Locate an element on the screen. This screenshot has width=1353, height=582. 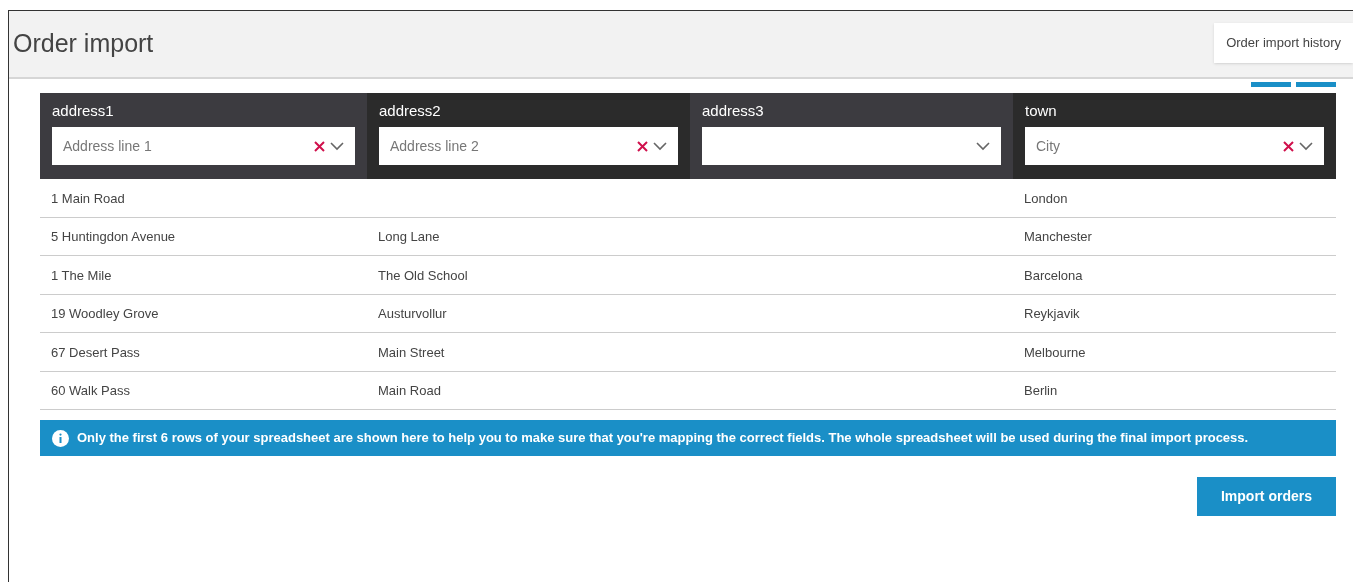
table-cell: Berlin is located at coordinates (1041, 391).